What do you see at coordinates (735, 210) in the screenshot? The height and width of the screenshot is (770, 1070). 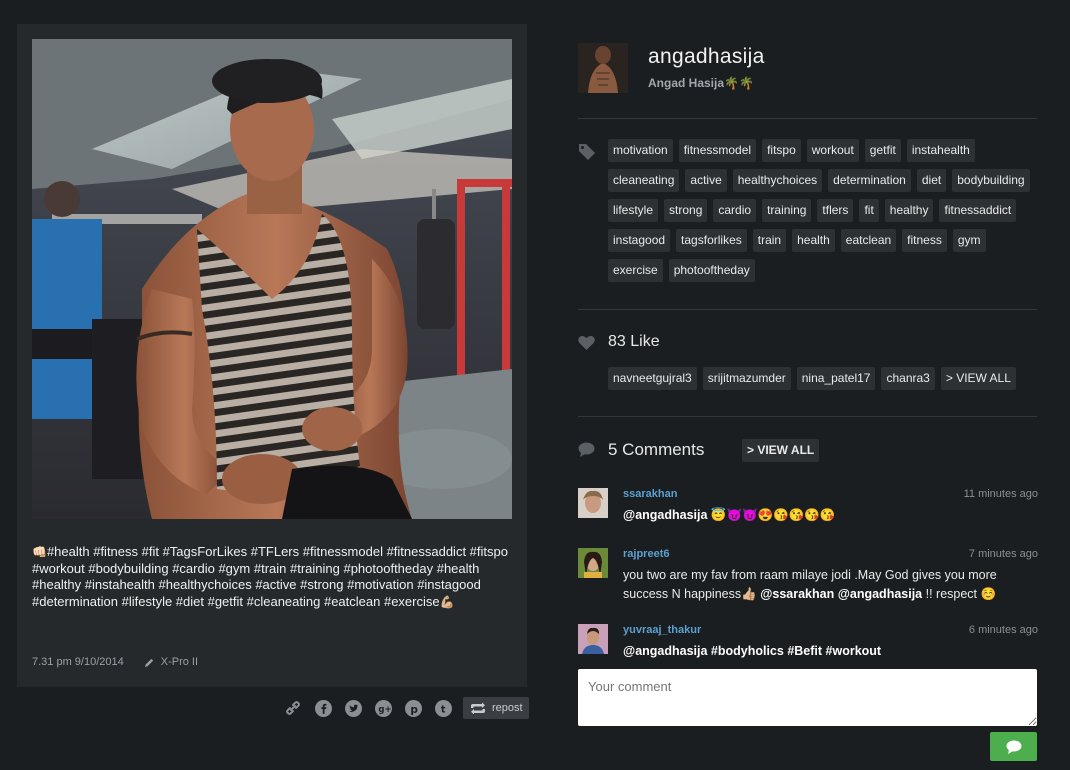 I see `tag-chip: cardio` at bounding box center [735, 210].